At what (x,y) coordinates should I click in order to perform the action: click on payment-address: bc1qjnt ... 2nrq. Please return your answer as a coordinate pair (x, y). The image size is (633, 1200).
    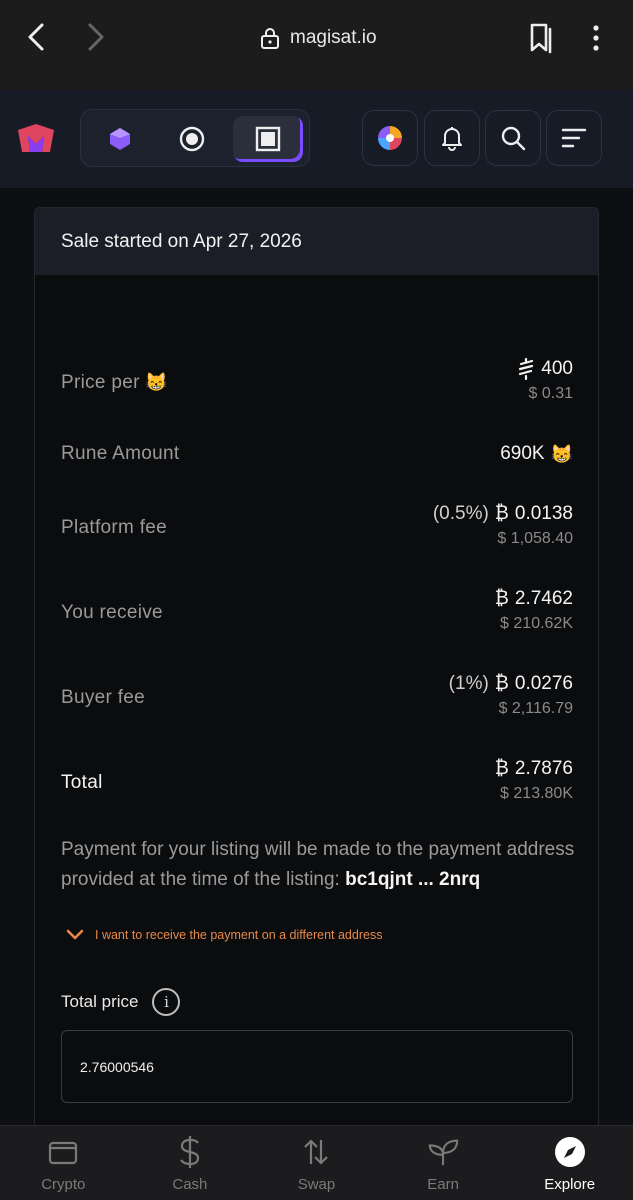
    Looking at the image, I should click on (413, 879).